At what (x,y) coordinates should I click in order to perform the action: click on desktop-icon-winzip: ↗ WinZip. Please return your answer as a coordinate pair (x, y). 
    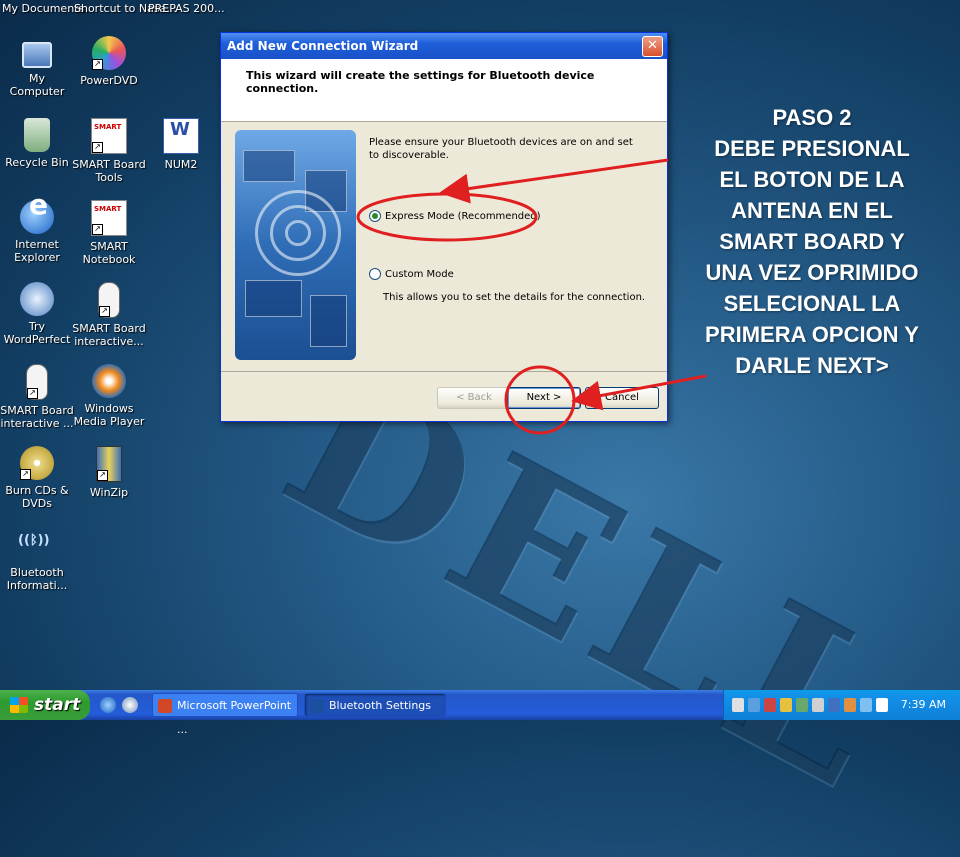
    Looking at the image, I should click on (109, 472).